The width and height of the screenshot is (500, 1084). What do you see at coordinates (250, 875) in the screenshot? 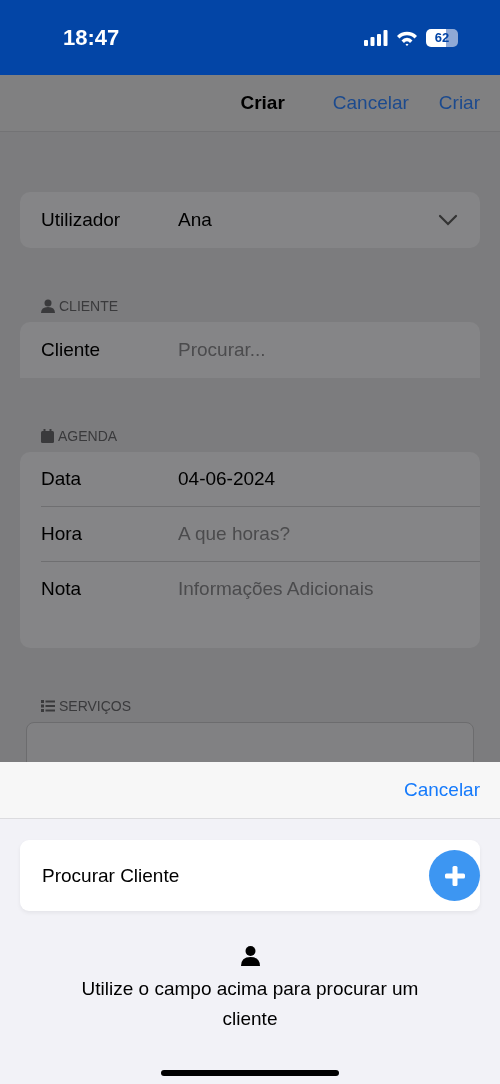
I see `search-field: Procurar Cliente` at bounding box center [250, 875].